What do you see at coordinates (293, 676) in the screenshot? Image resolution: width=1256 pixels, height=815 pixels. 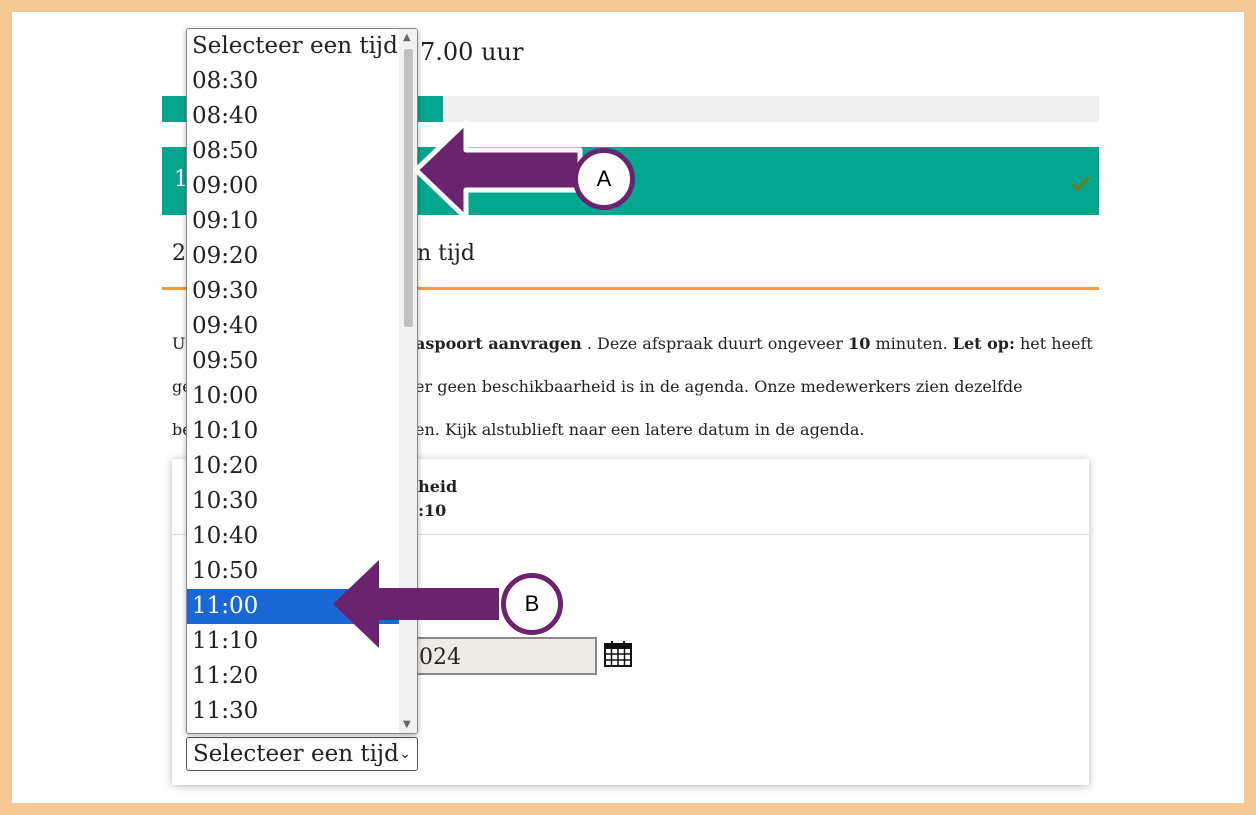 I see `time-option: 11:20` at bounding box center [293, 676].